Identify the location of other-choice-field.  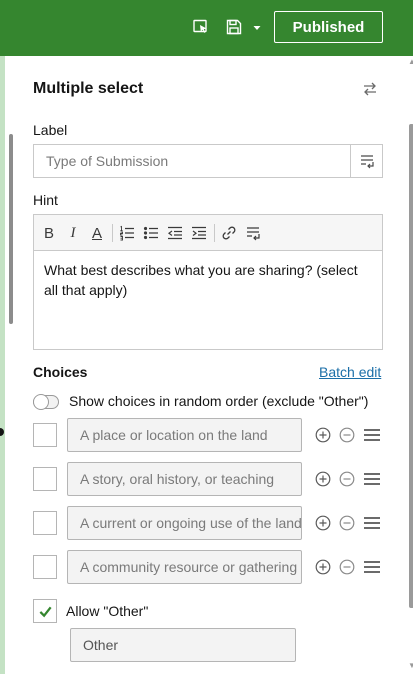
(183, 645).